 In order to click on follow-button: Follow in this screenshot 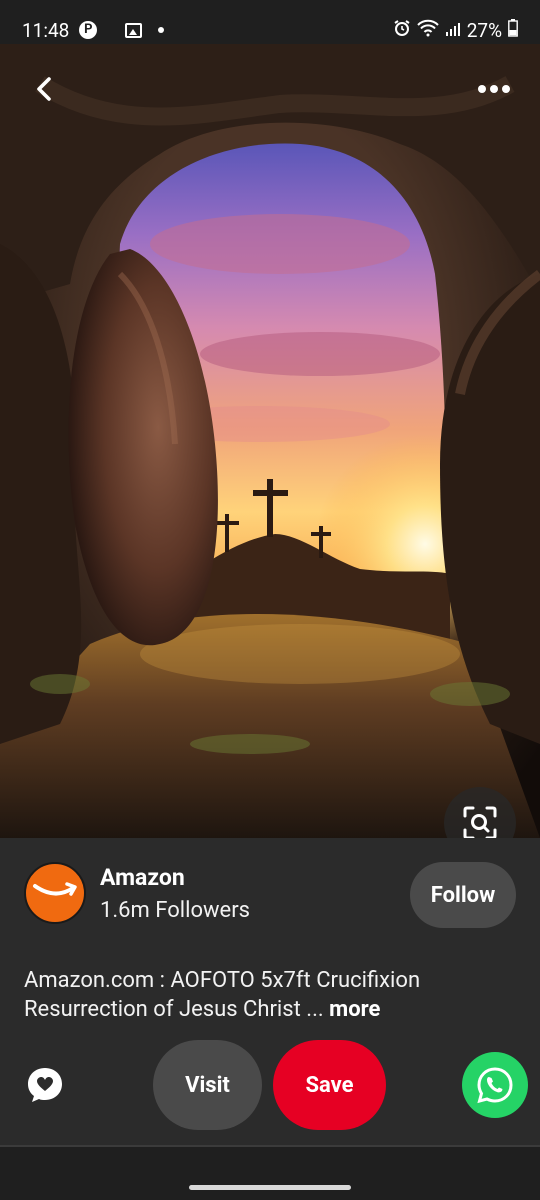, I will do `click(463, 895)`.